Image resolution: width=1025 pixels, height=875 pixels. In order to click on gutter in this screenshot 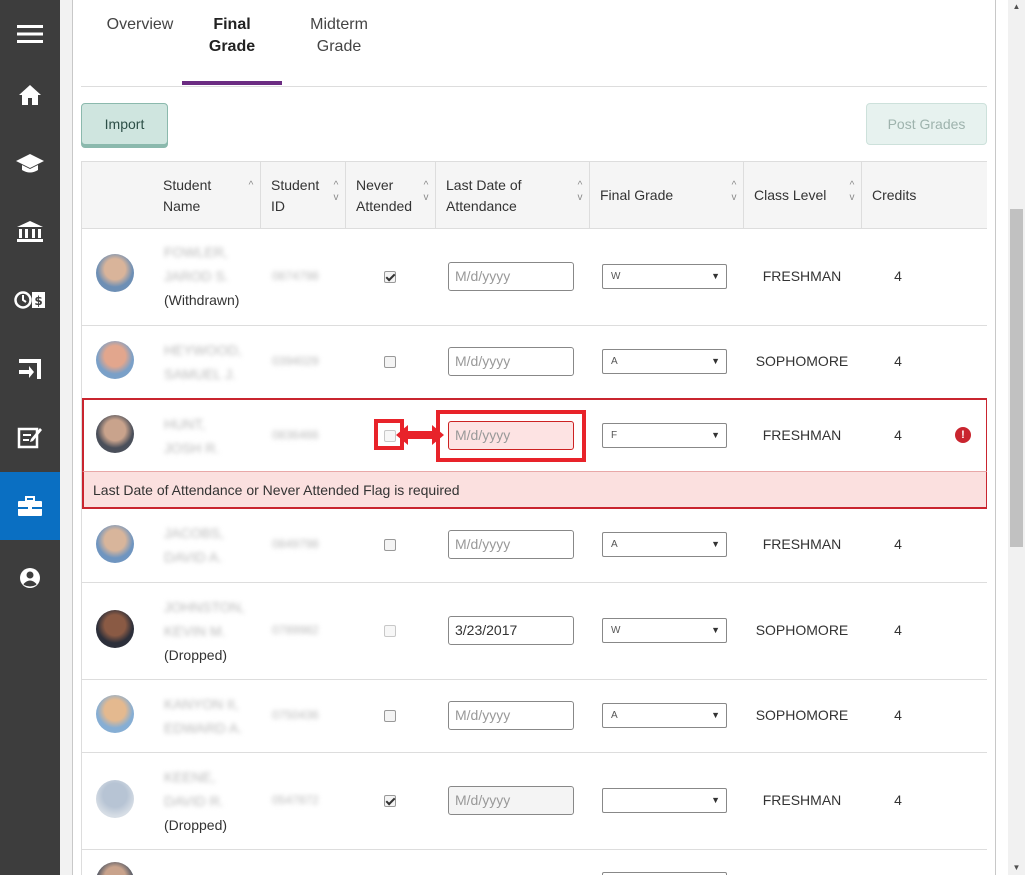, I will do `click(66, 437)`.